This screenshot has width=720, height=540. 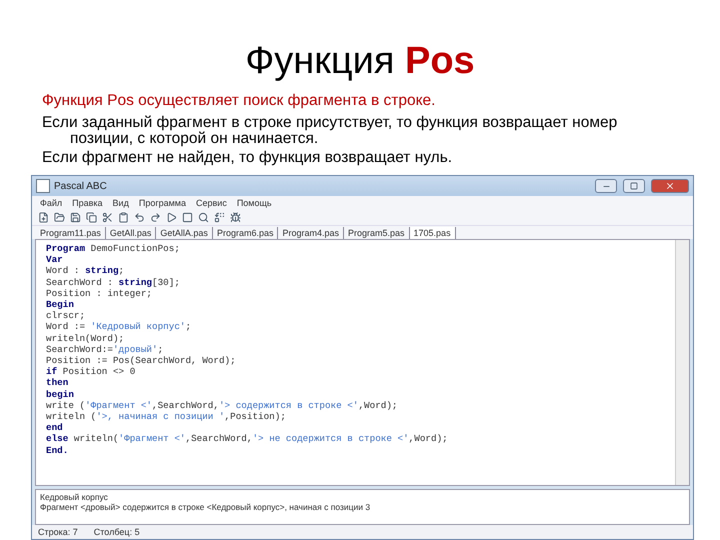 I want to click on minimize-button, so click(x=606, y=186).